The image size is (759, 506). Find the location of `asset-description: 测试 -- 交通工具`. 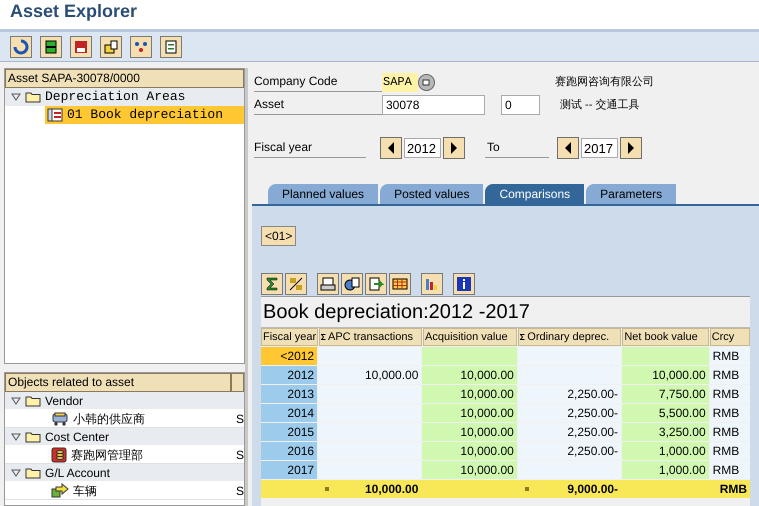

asset-description: 测试 -- 交通工具 is located at coordinates (600, 105).